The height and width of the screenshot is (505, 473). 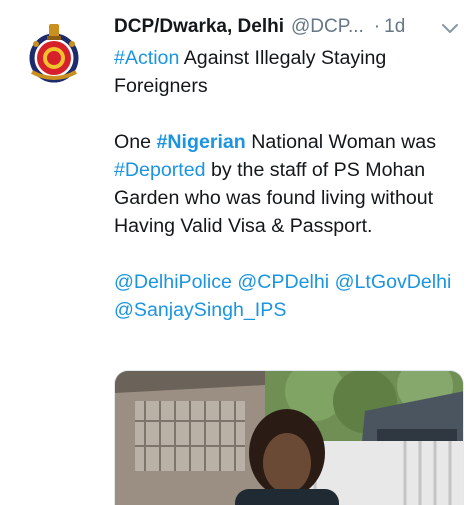 I want to click on display-name: DCP/Dwarka, Delhi, so click(x=199, y=27).